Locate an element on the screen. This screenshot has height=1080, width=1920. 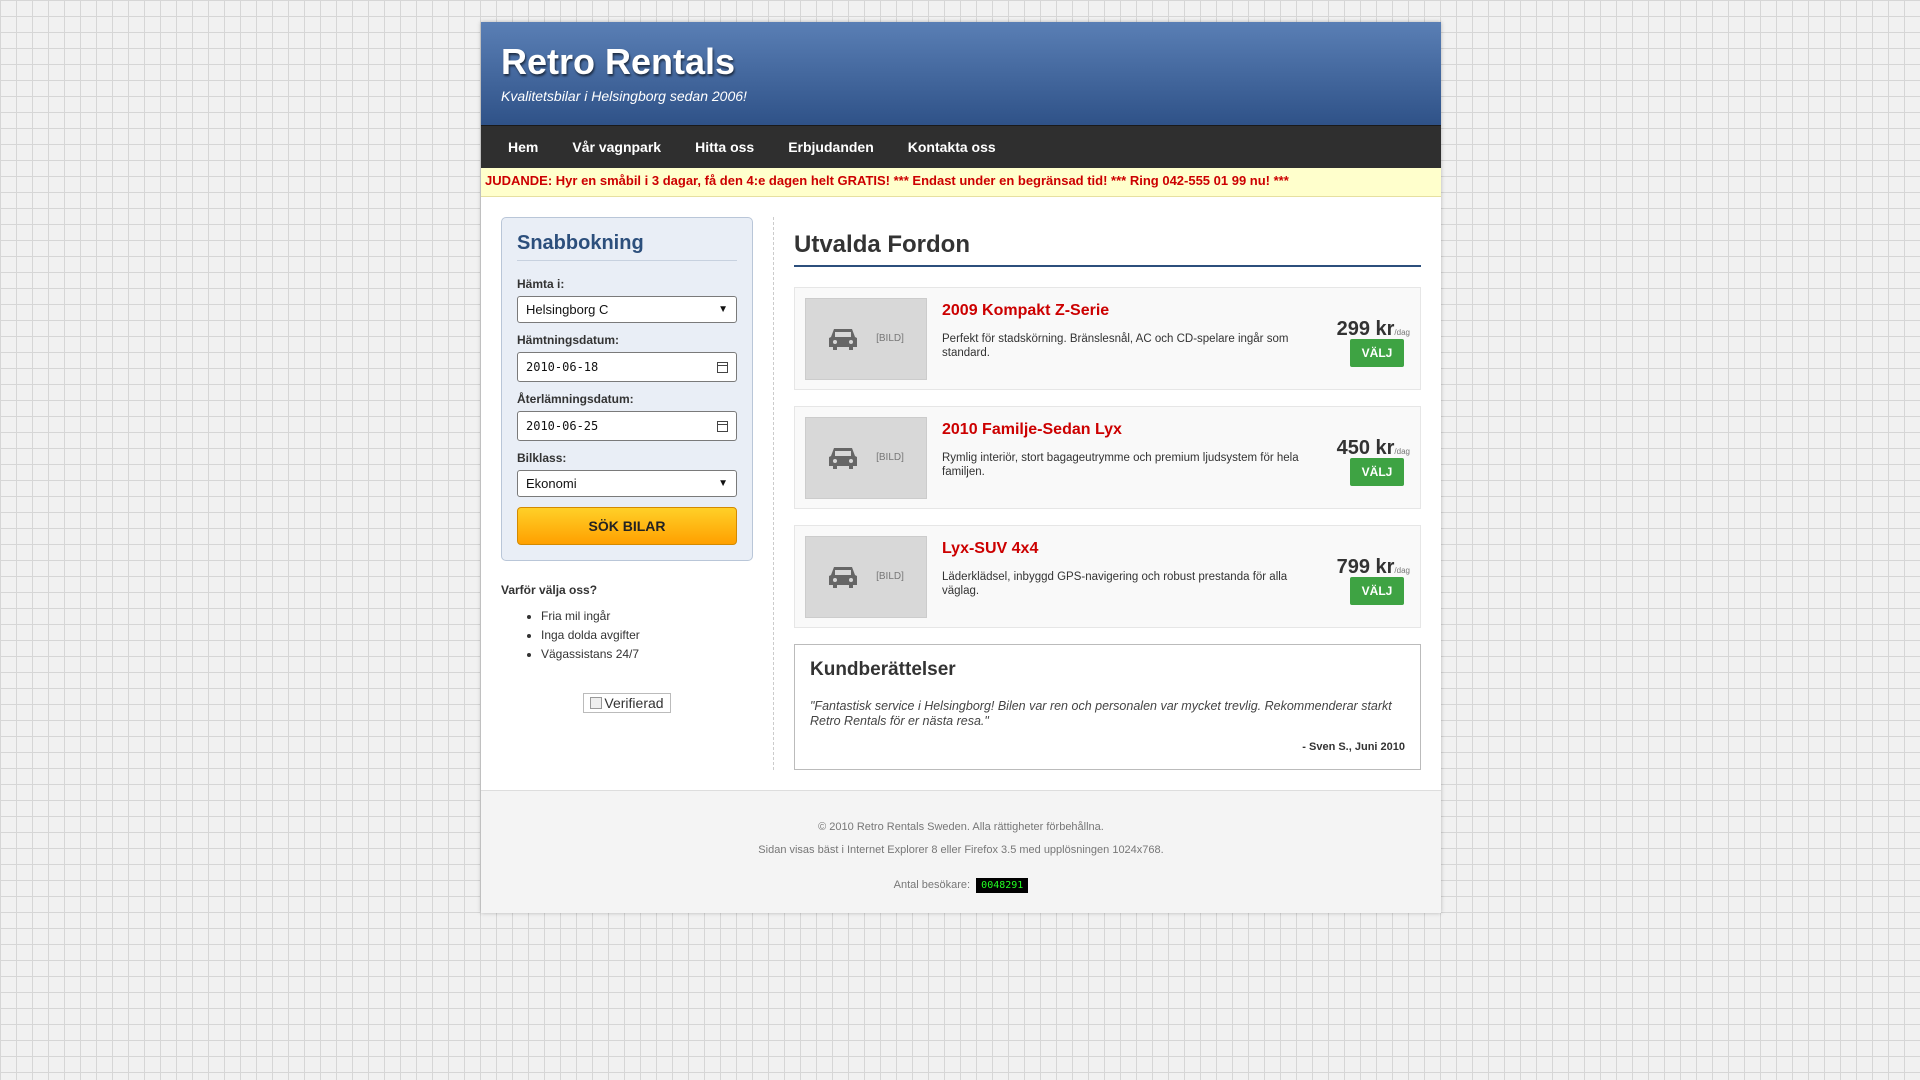
list-item: Vägassistans 24/7 is located at coordinates (647, 654).